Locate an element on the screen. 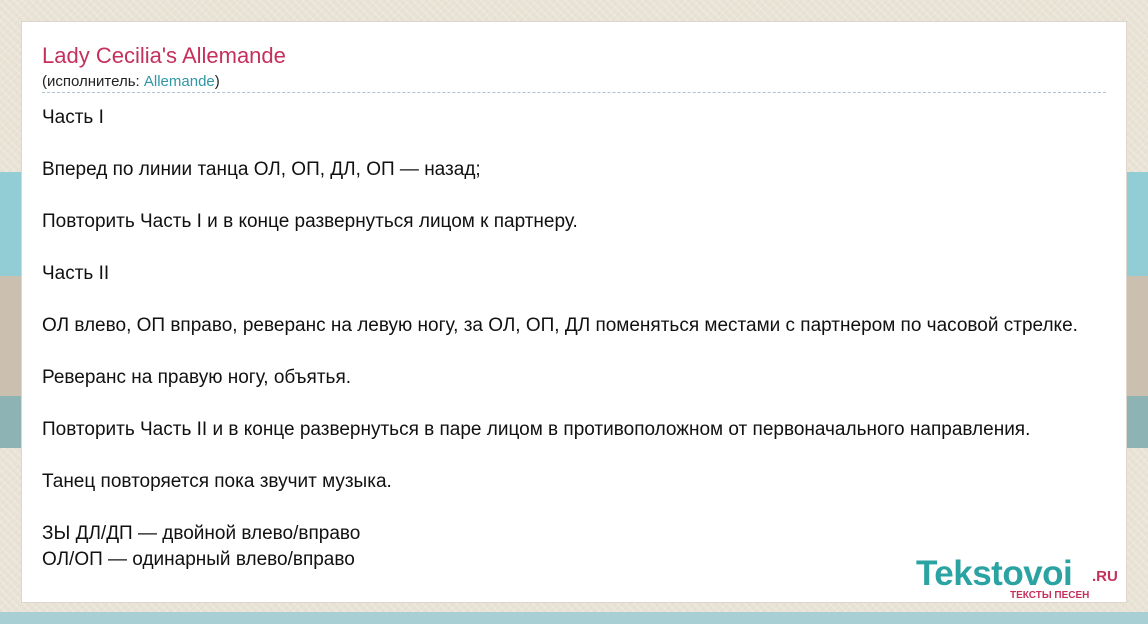  performer-suffix: ) is located at coordinates (217, 81).